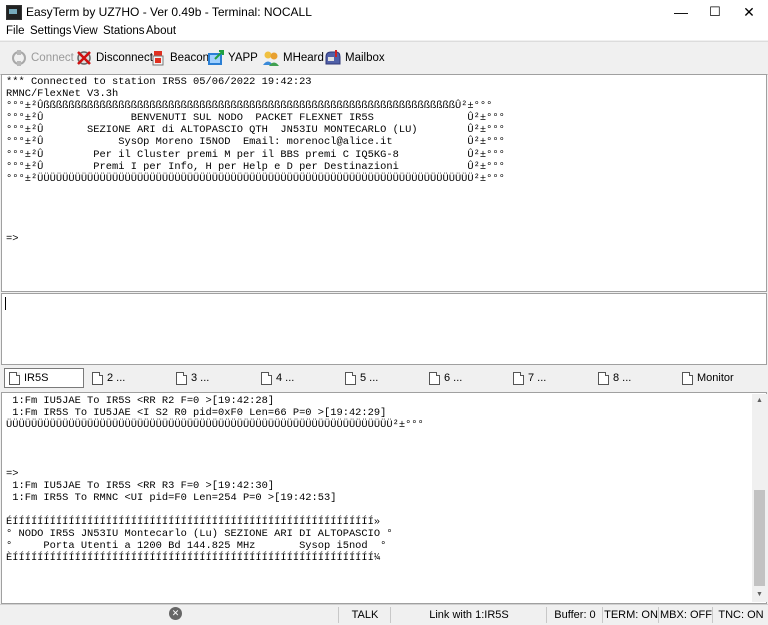 The height and width of the screenshot is (625, 768). I want to click on monitor-scrollbar: ▲ ▼, so click(759, 498).